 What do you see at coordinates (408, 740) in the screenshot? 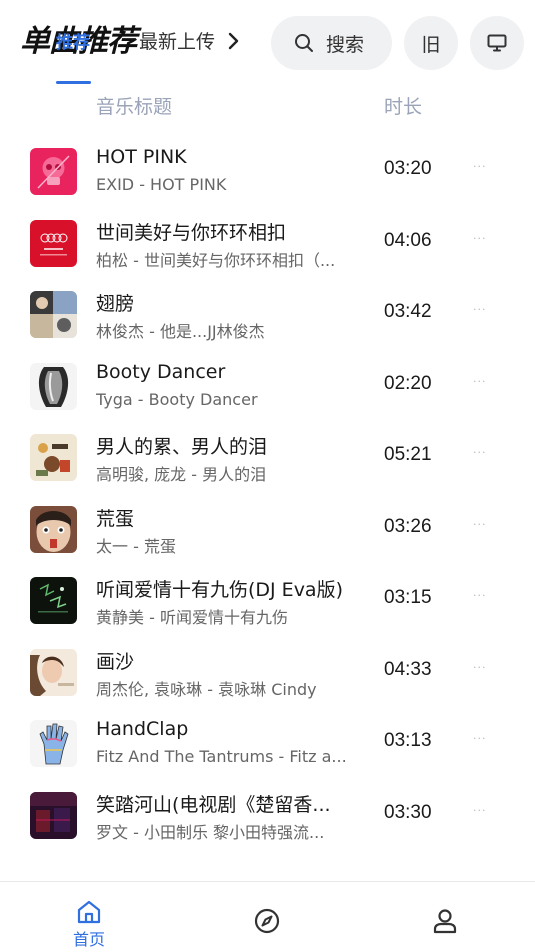
I see `song-duration: 03:13` at bounding box center [408, 740].